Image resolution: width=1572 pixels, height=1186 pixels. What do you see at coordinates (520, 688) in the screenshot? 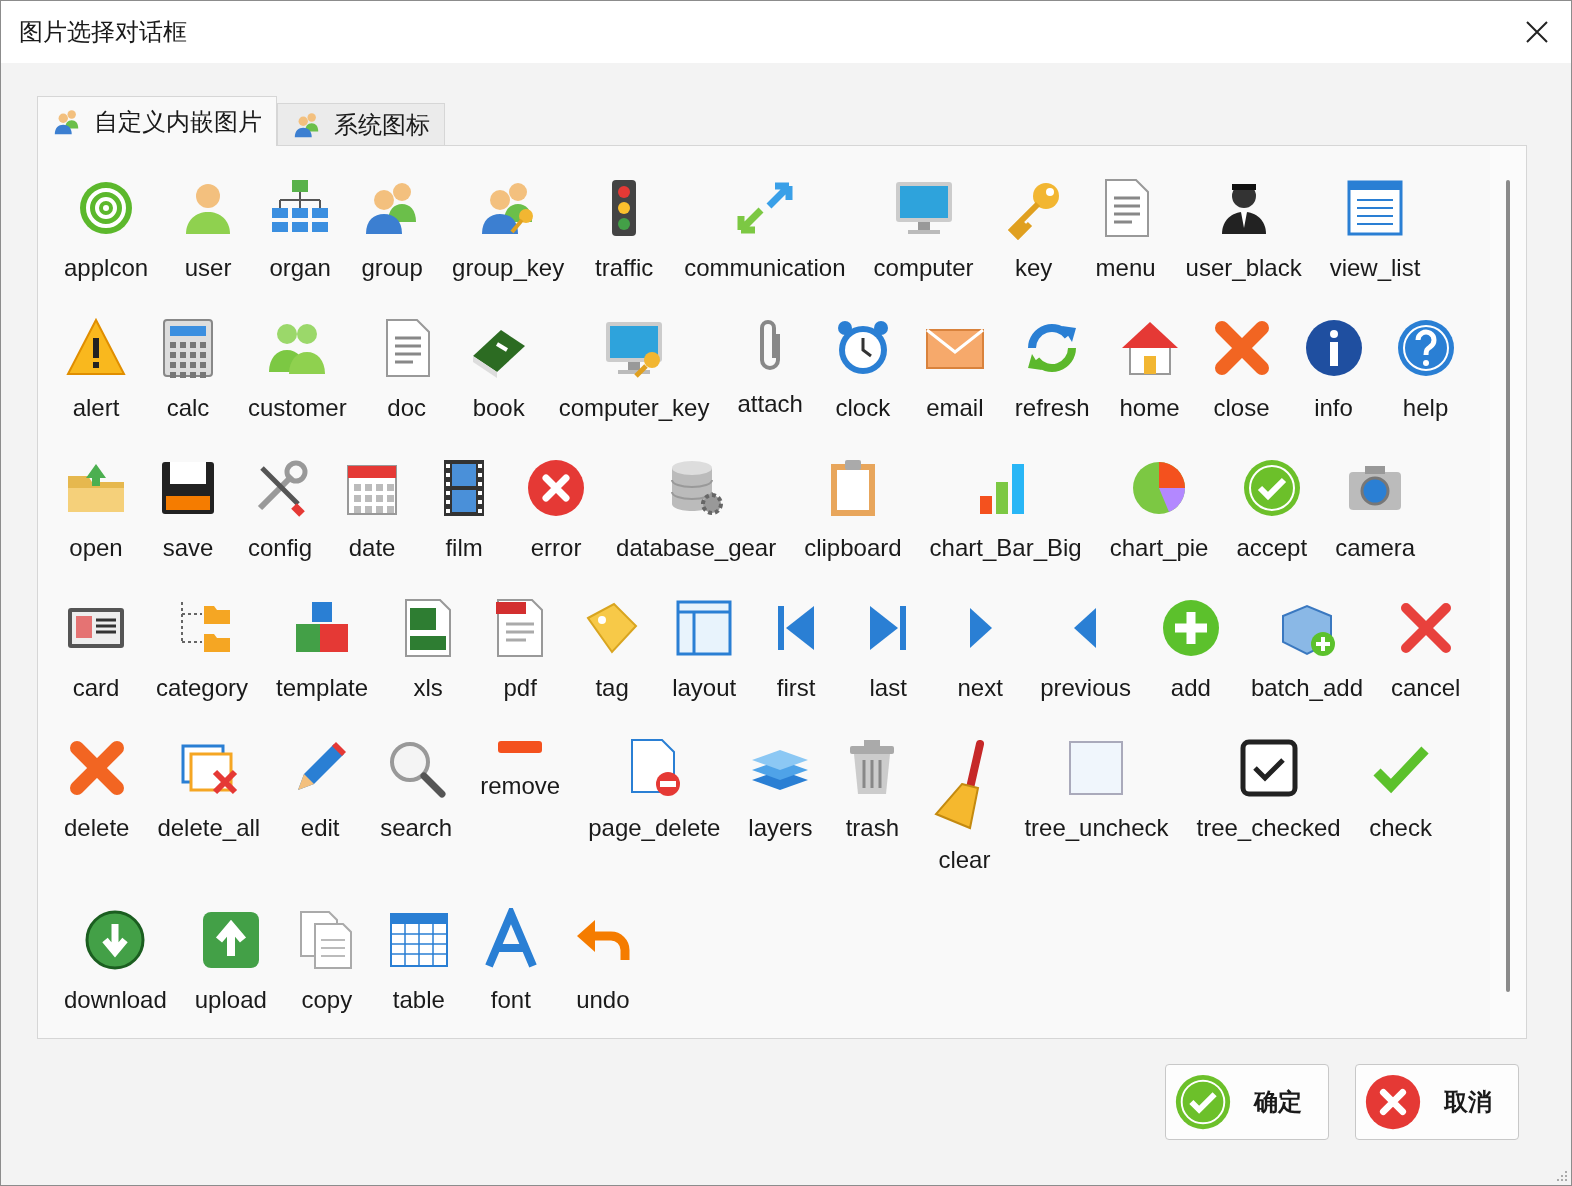
I see `icon-label: pdf` at bounding box center [520, 688].